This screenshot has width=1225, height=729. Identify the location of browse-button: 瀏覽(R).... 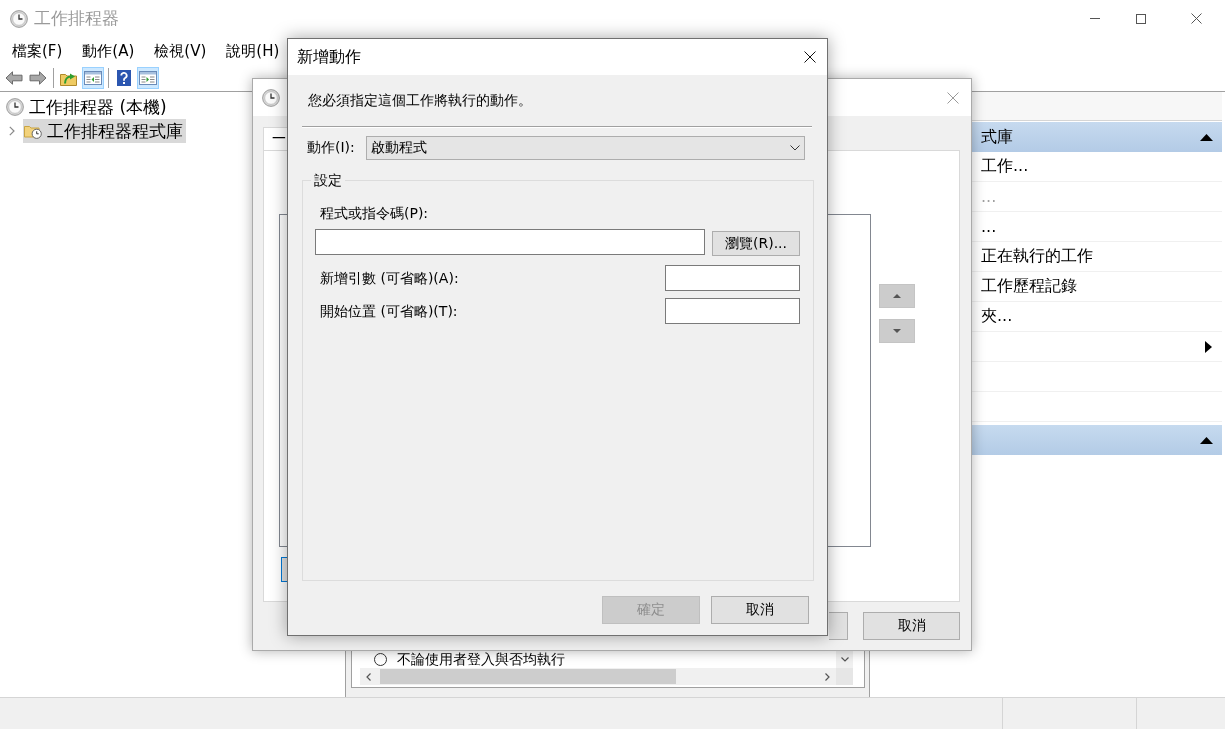
(756, 243).